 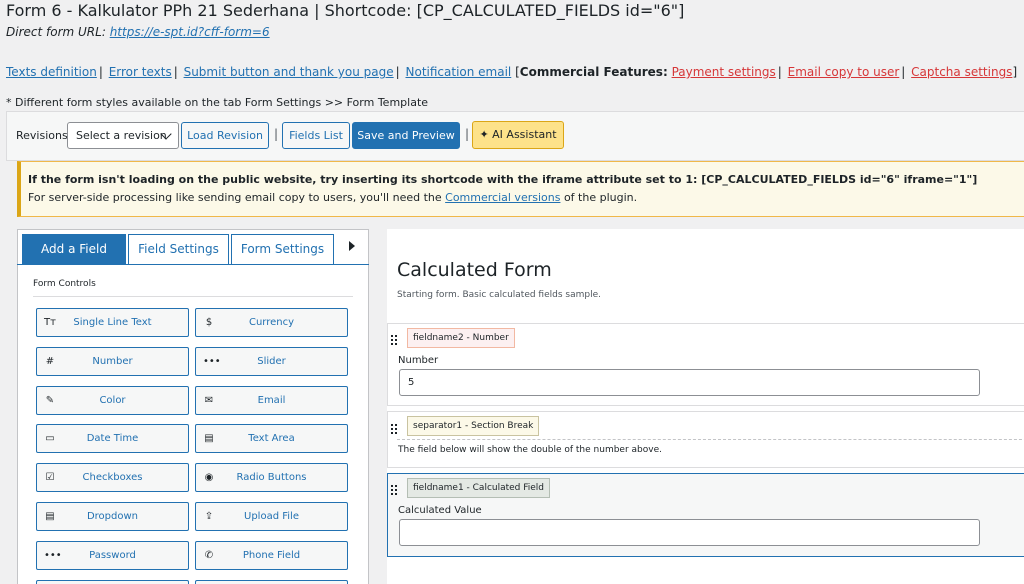 I want to click on control-button: ••• Password, so click(x=112, y=555).